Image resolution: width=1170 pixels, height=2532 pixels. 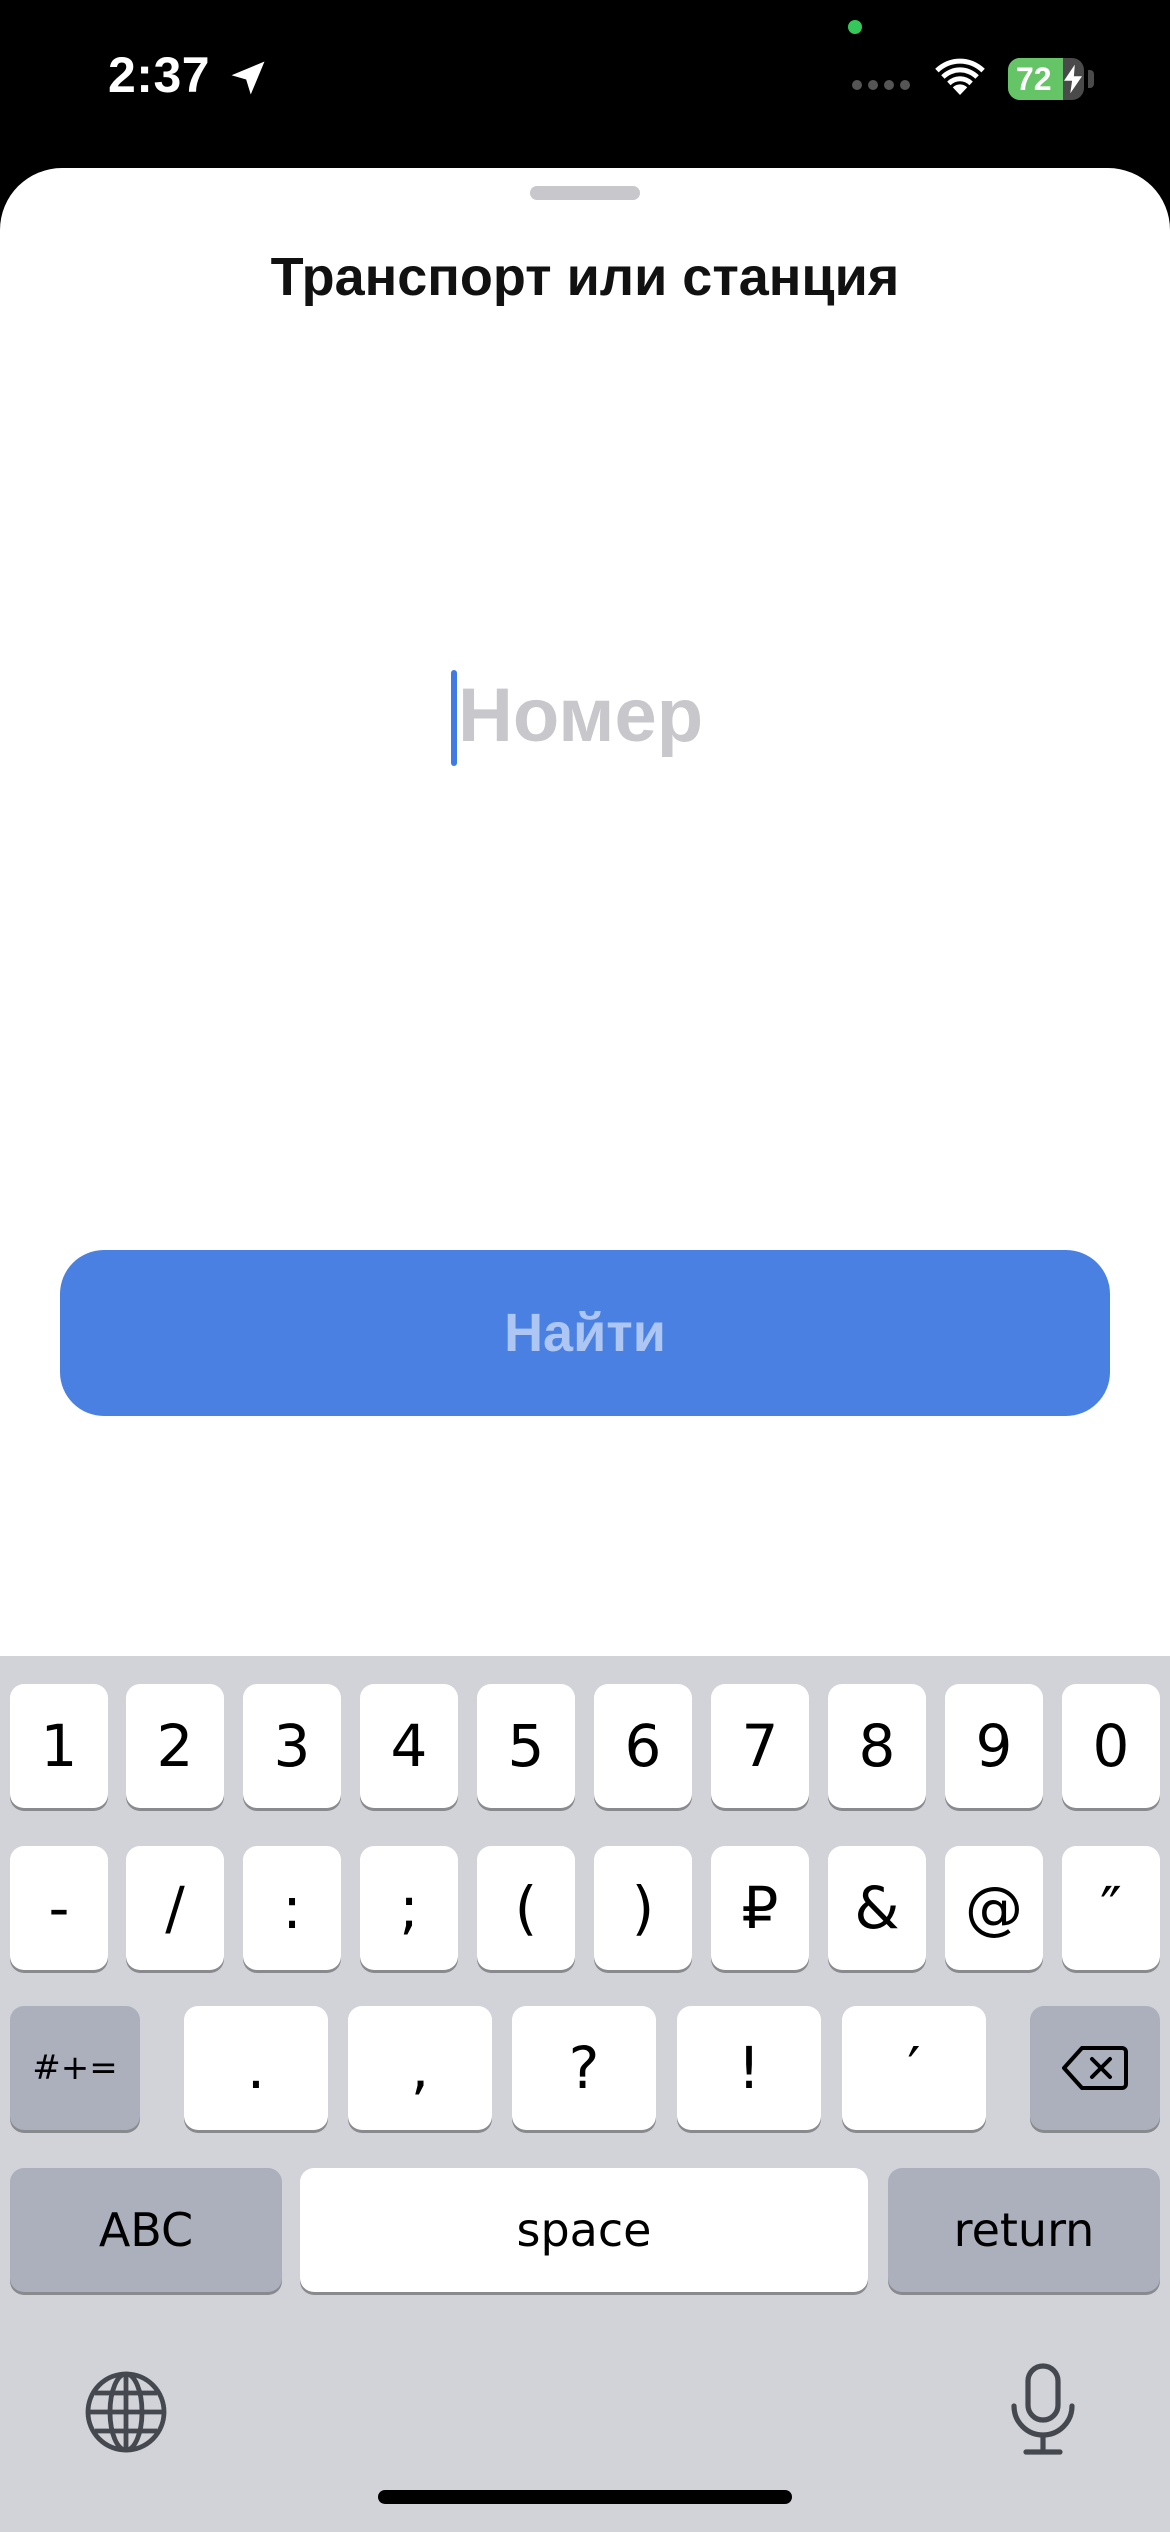 I want to click on globe-icon, so click(x=126, y=2412).